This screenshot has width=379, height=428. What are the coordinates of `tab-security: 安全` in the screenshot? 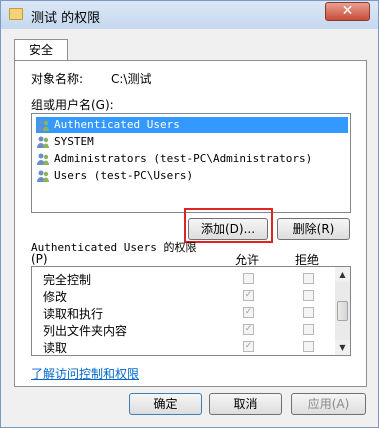 It's located at (41, 50).